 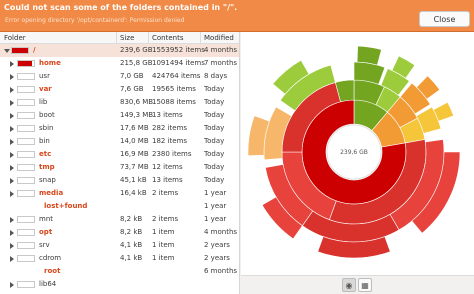 What do you see at coordinates (50, 63) in the screenshot?
I see `folder-name: home` at bounding box center [50, 63].